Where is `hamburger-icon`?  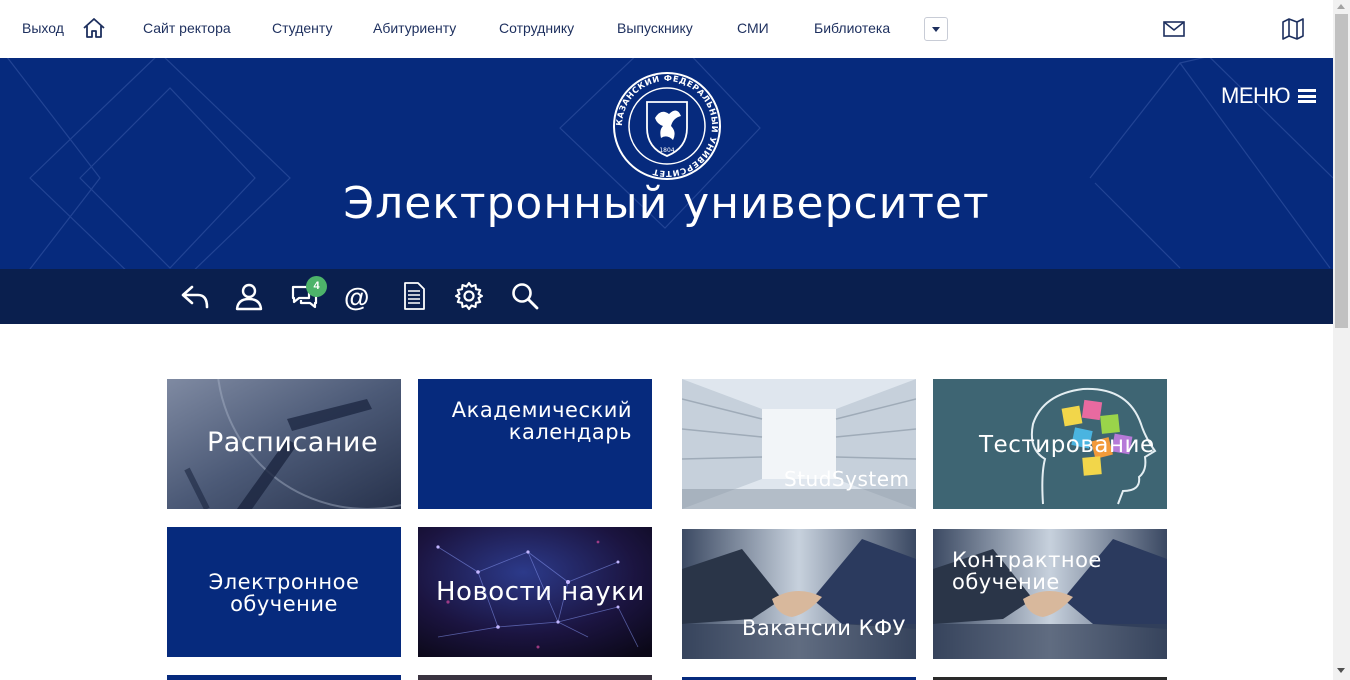 hamburger-icon is located at coordinates (1307, 96).